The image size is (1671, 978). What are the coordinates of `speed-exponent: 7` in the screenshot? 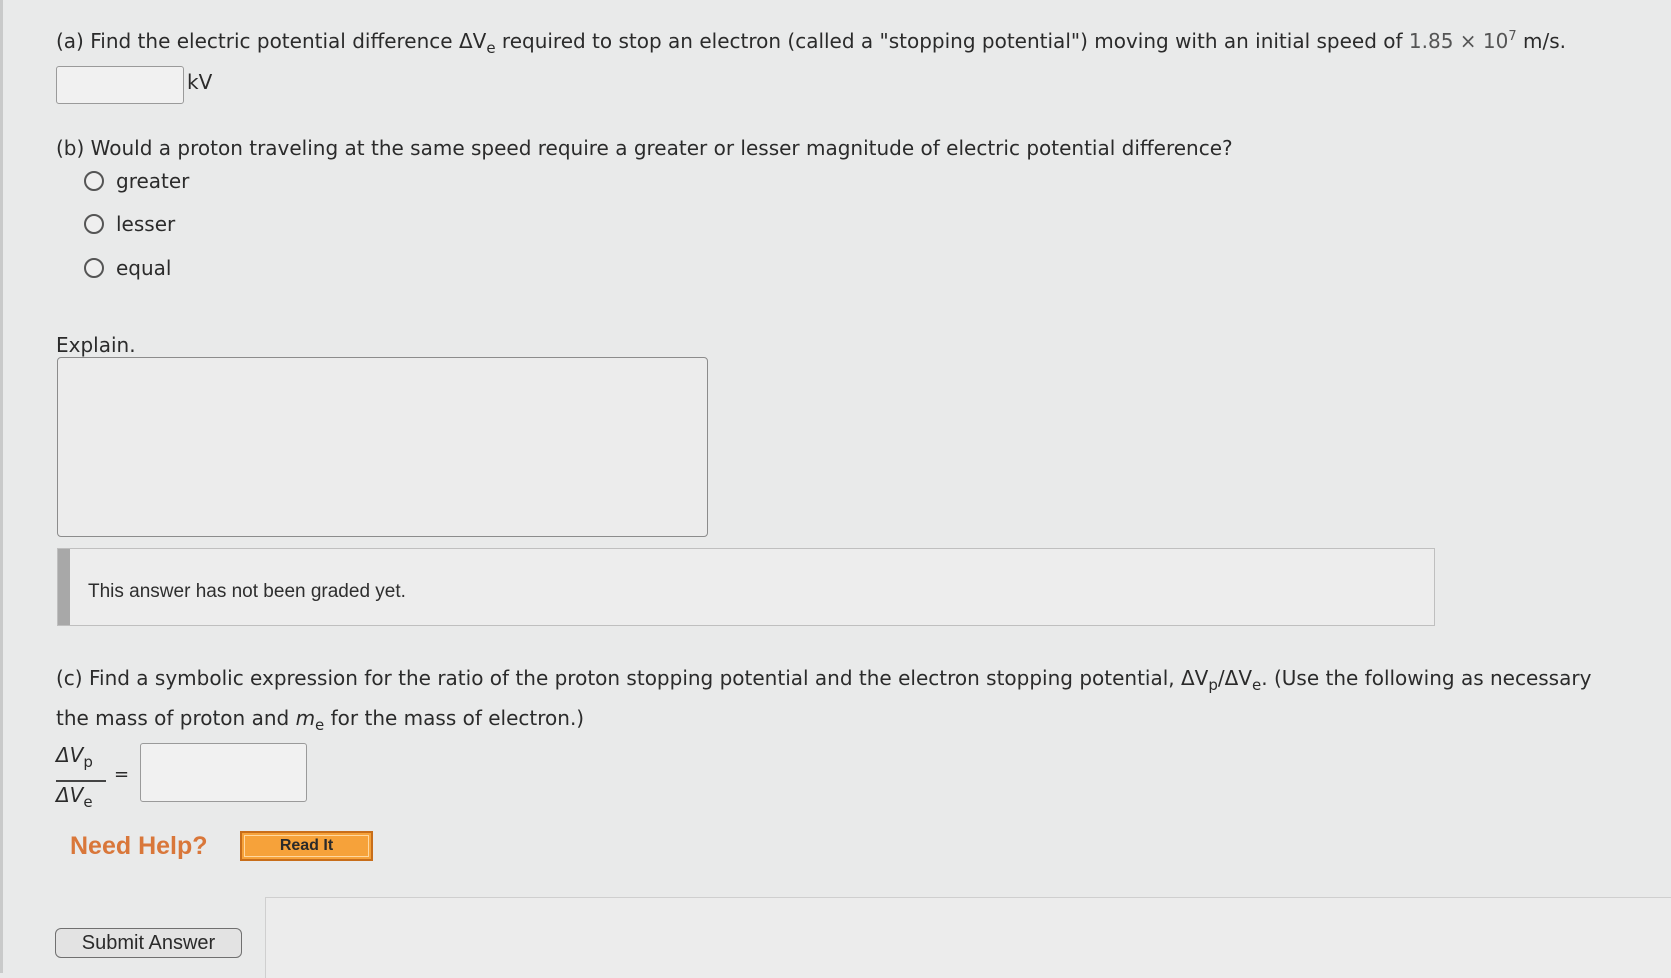 It's located at (1512, 36).